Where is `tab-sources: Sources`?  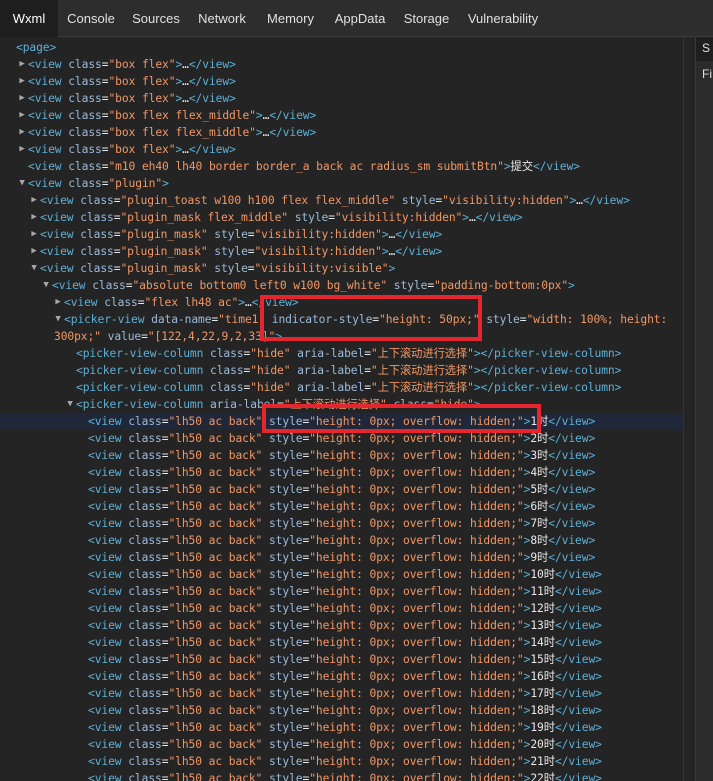
tab-sources: Sources is located at coordinates (156, 18).